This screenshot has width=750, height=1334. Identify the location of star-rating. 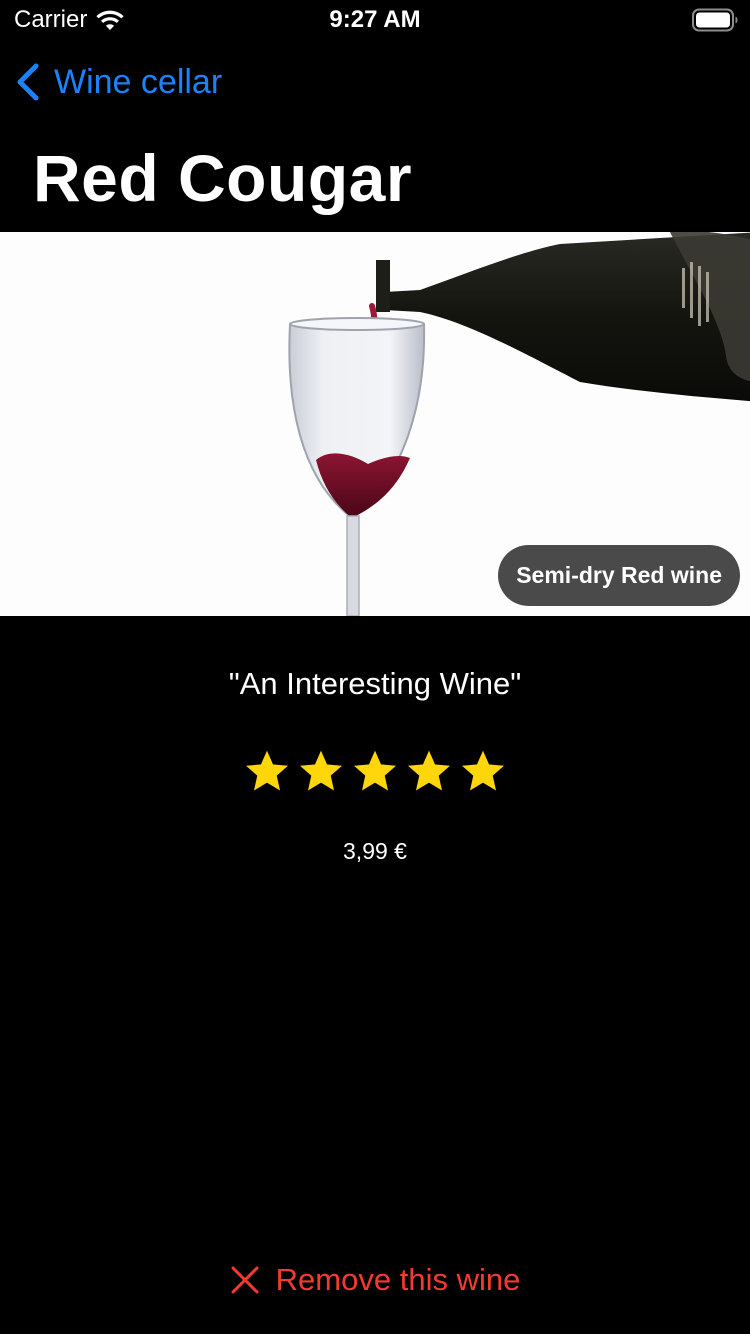
(375, 771).